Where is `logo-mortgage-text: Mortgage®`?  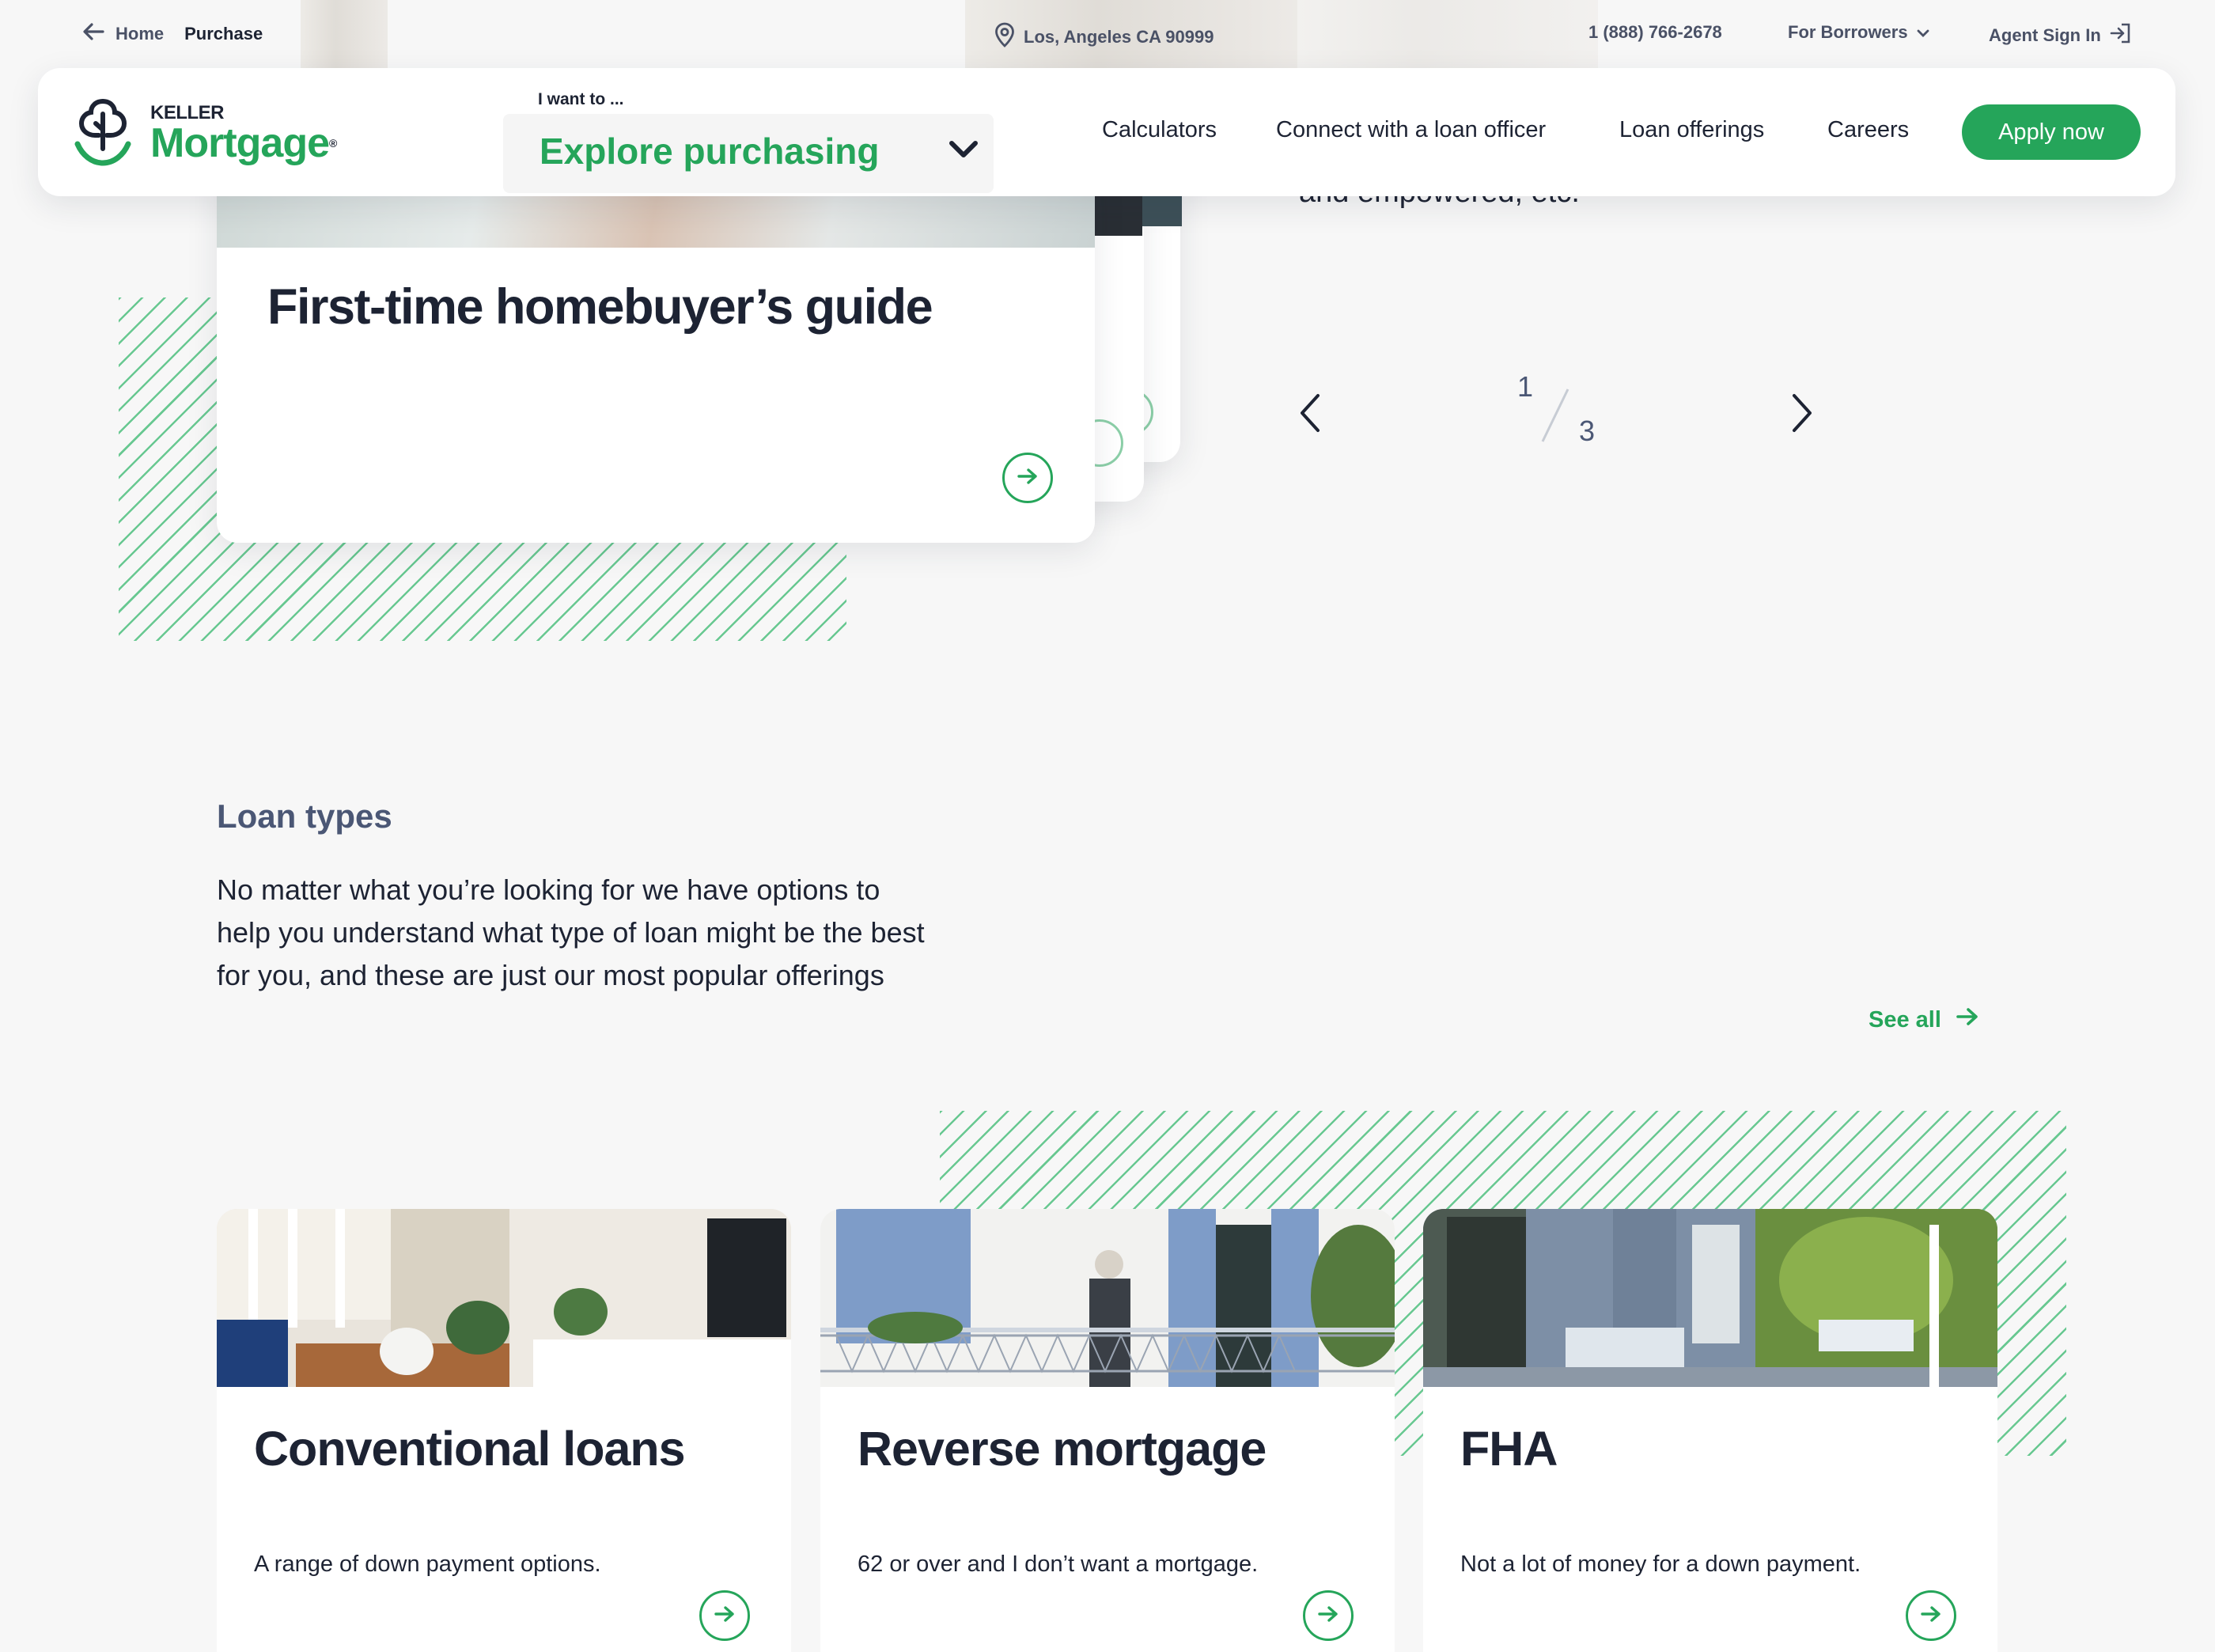 logo-mortgage-text: Mortgage® is located at coordinates (243, 142).